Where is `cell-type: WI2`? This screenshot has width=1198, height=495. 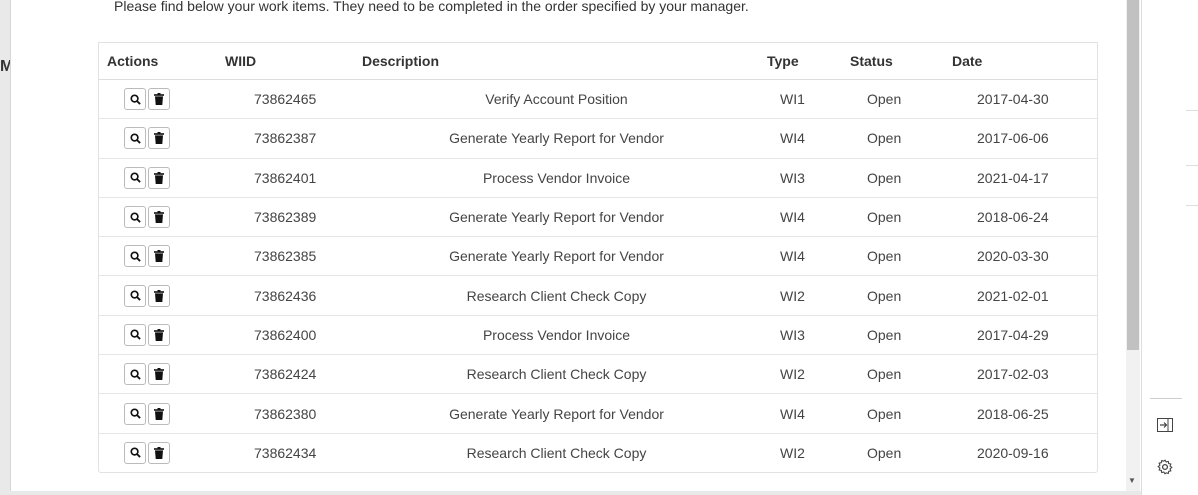
cell-type: WI2 is located at coordinates (800, 452).